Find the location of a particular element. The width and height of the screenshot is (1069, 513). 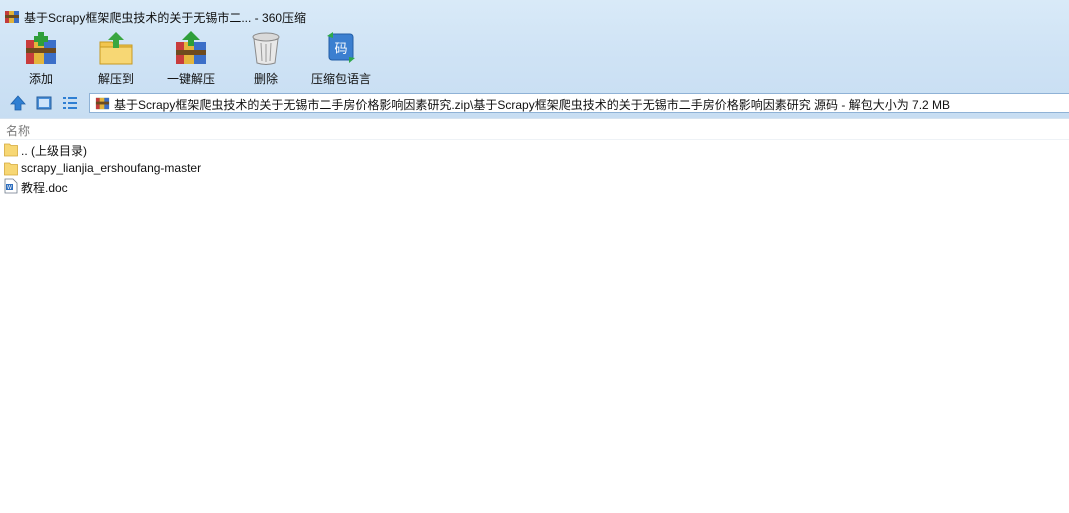

one-click-extract-button: 一键解压 is located at coordinates (191, 59).